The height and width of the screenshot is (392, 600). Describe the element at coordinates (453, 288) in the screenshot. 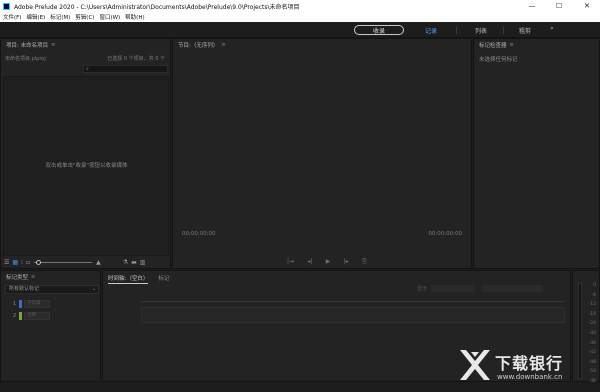

I see `timeline-zoom-select` at that location.